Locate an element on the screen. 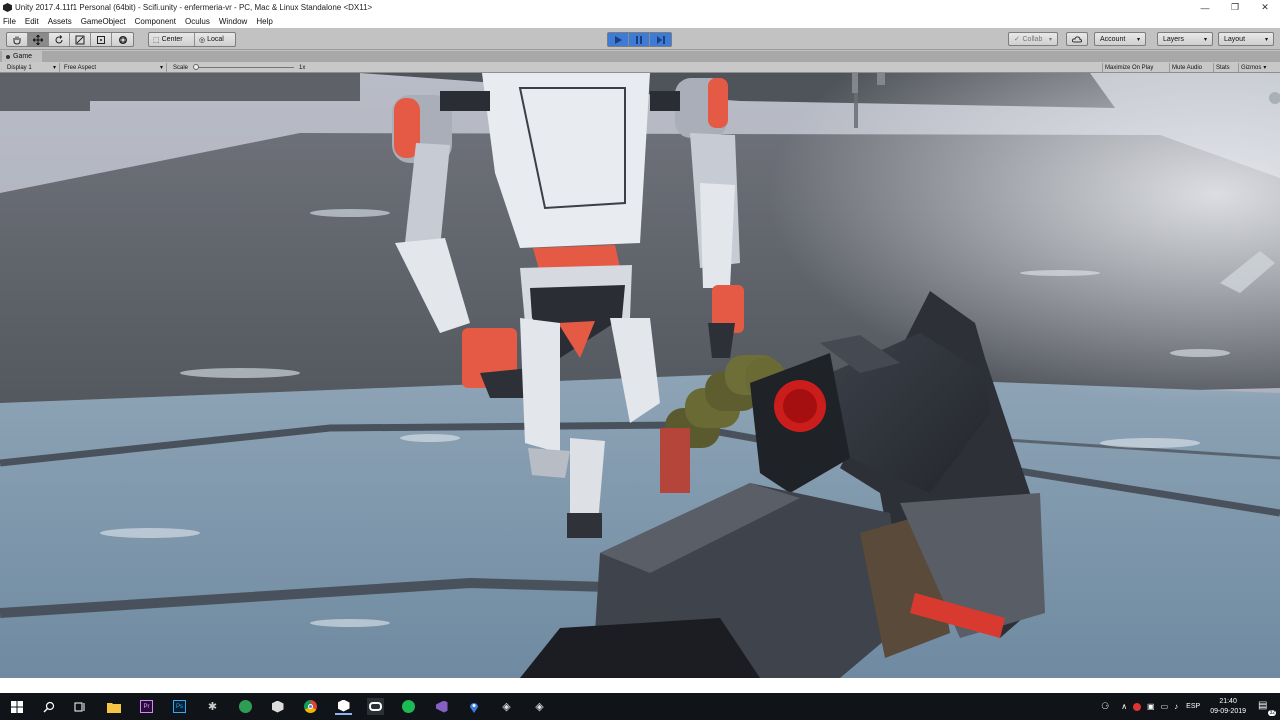  taskbar-unity is located at coordinates (343, 706).